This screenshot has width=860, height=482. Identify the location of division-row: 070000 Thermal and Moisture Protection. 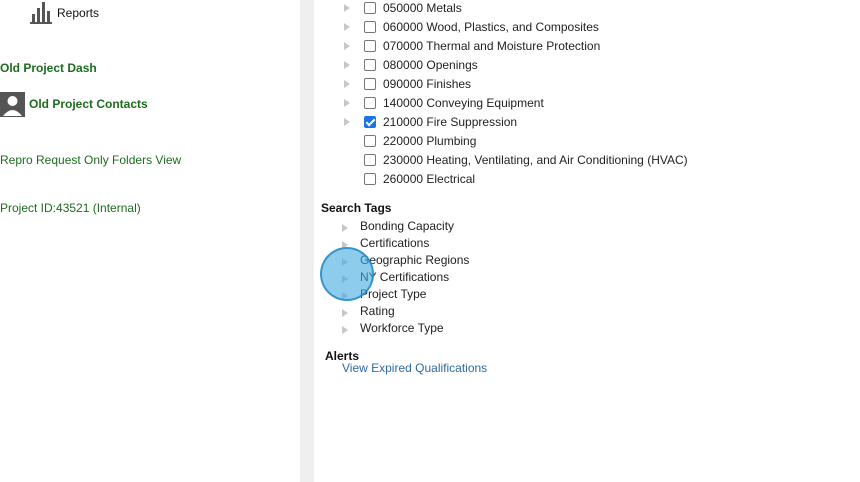
(574, 46).